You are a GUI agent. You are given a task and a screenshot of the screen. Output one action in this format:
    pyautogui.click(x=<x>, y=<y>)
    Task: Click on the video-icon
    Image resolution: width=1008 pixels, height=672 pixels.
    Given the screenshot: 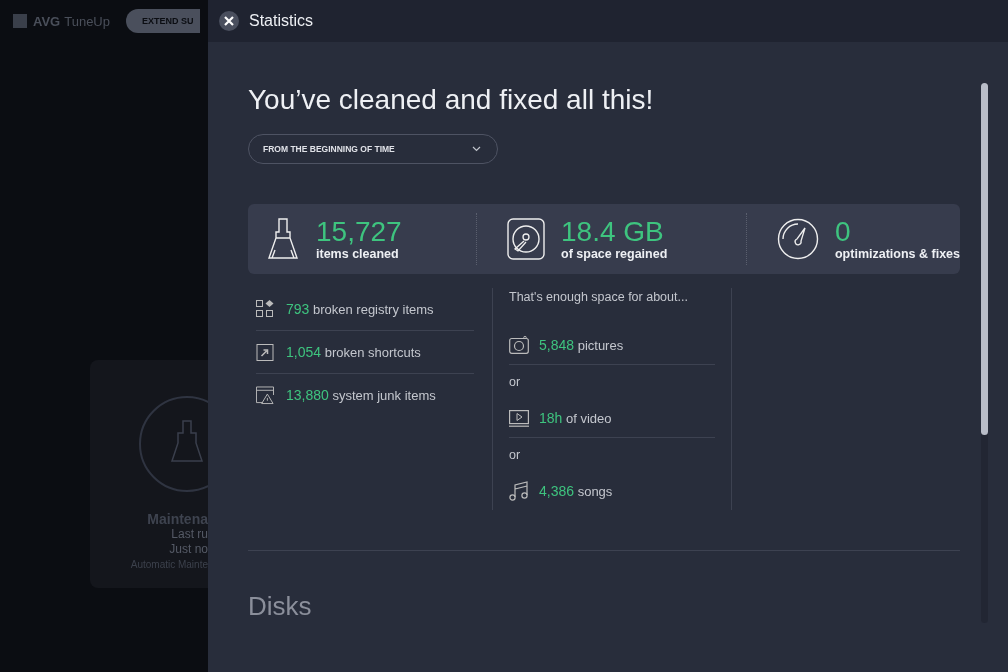 What is the action you would take?
    pyautogui.click(x=519, y=418)
    